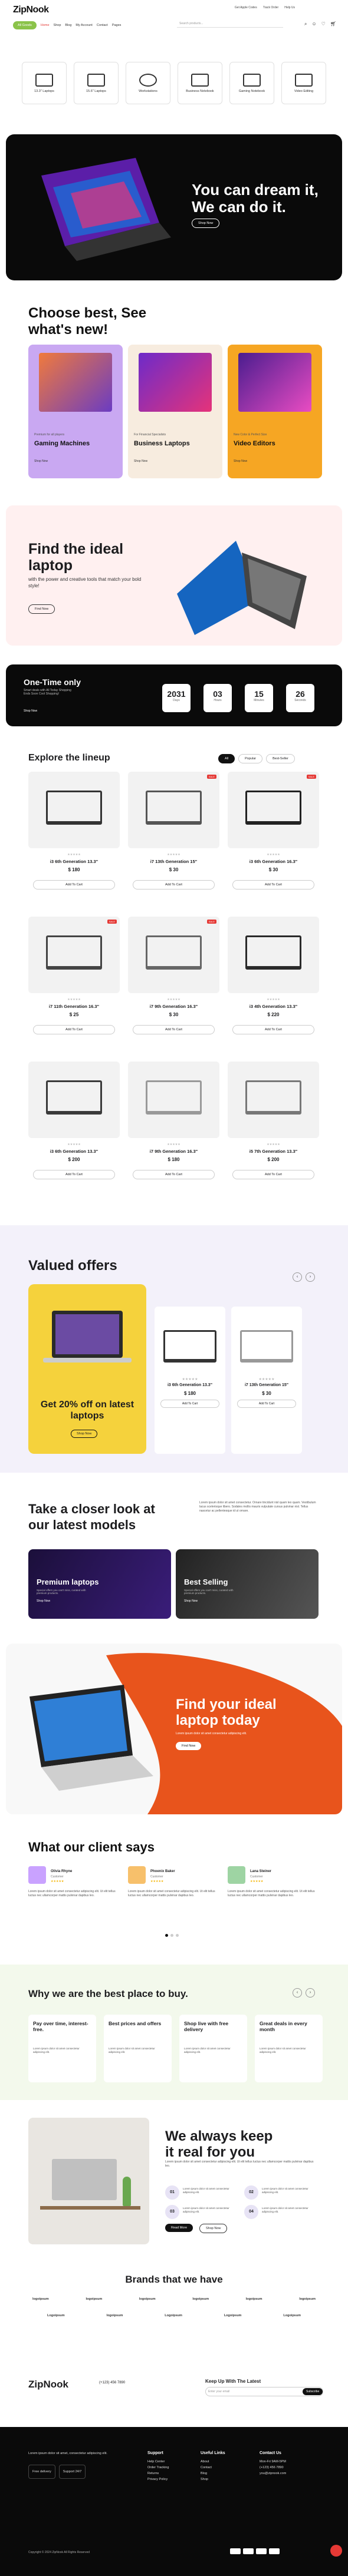  I want to click on footer-link: Order Tracking, so click(158, 2468).